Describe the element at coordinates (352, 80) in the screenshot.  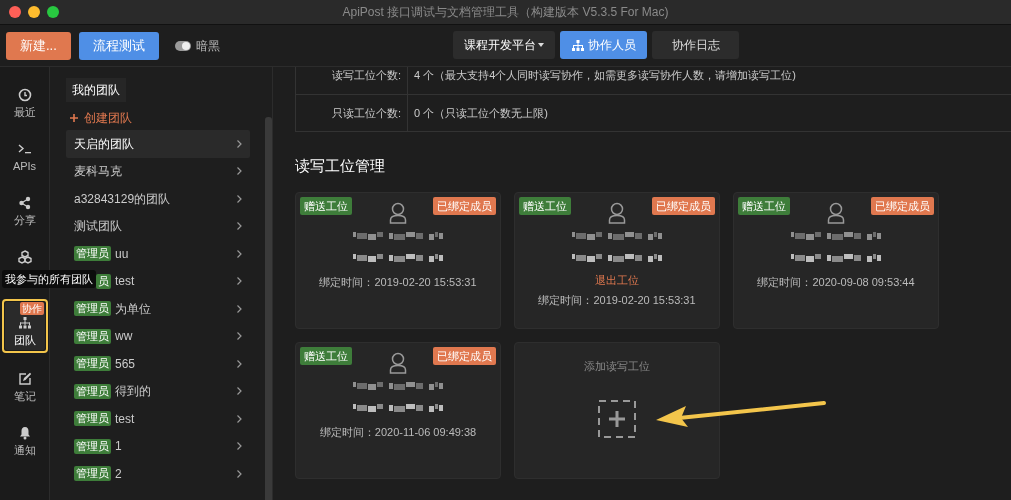
I see `table-cell: 读写工位个数:` at that location.